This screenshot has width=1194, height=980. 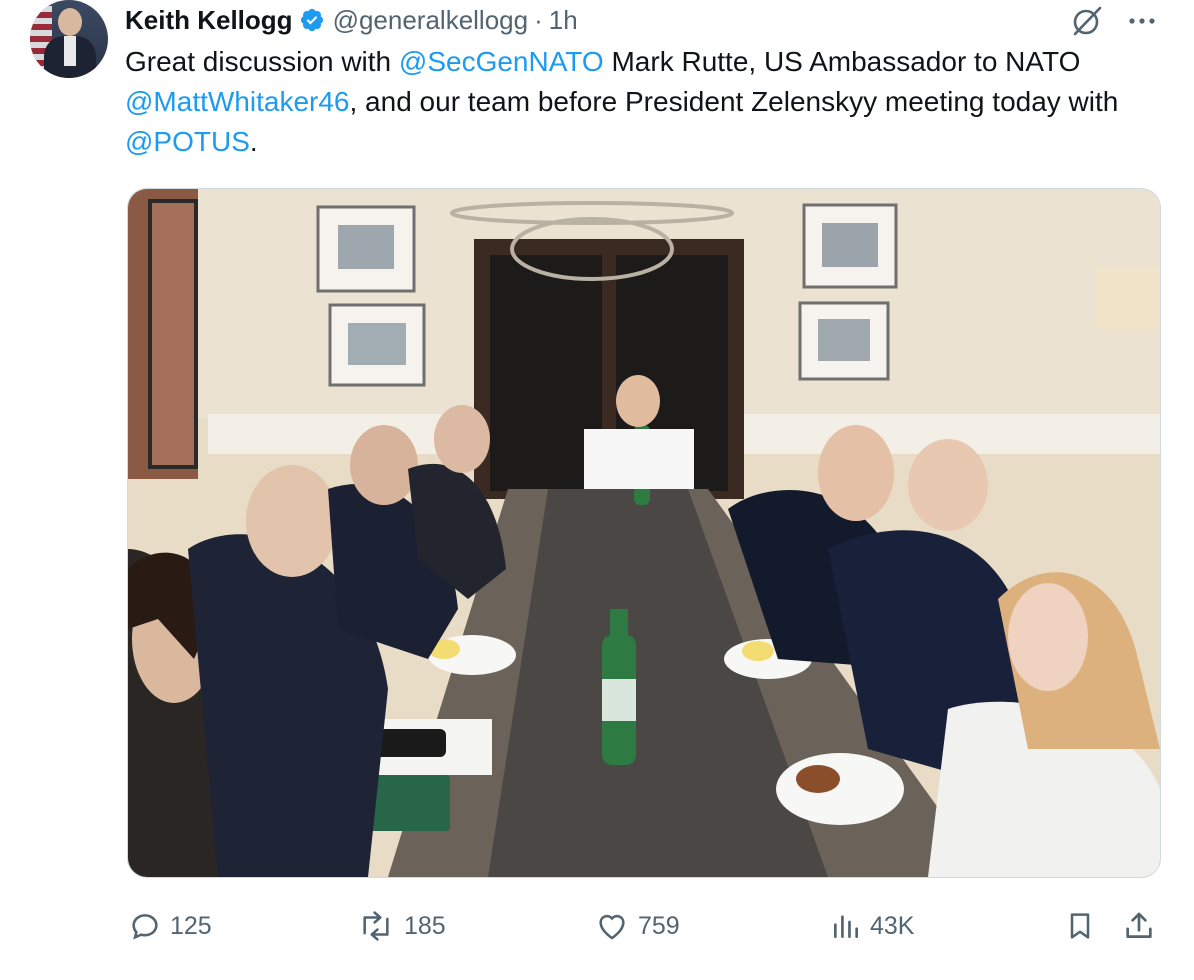 I want to click on mention-secgennato: @SecGenNATO, so click(x=501, y=61).